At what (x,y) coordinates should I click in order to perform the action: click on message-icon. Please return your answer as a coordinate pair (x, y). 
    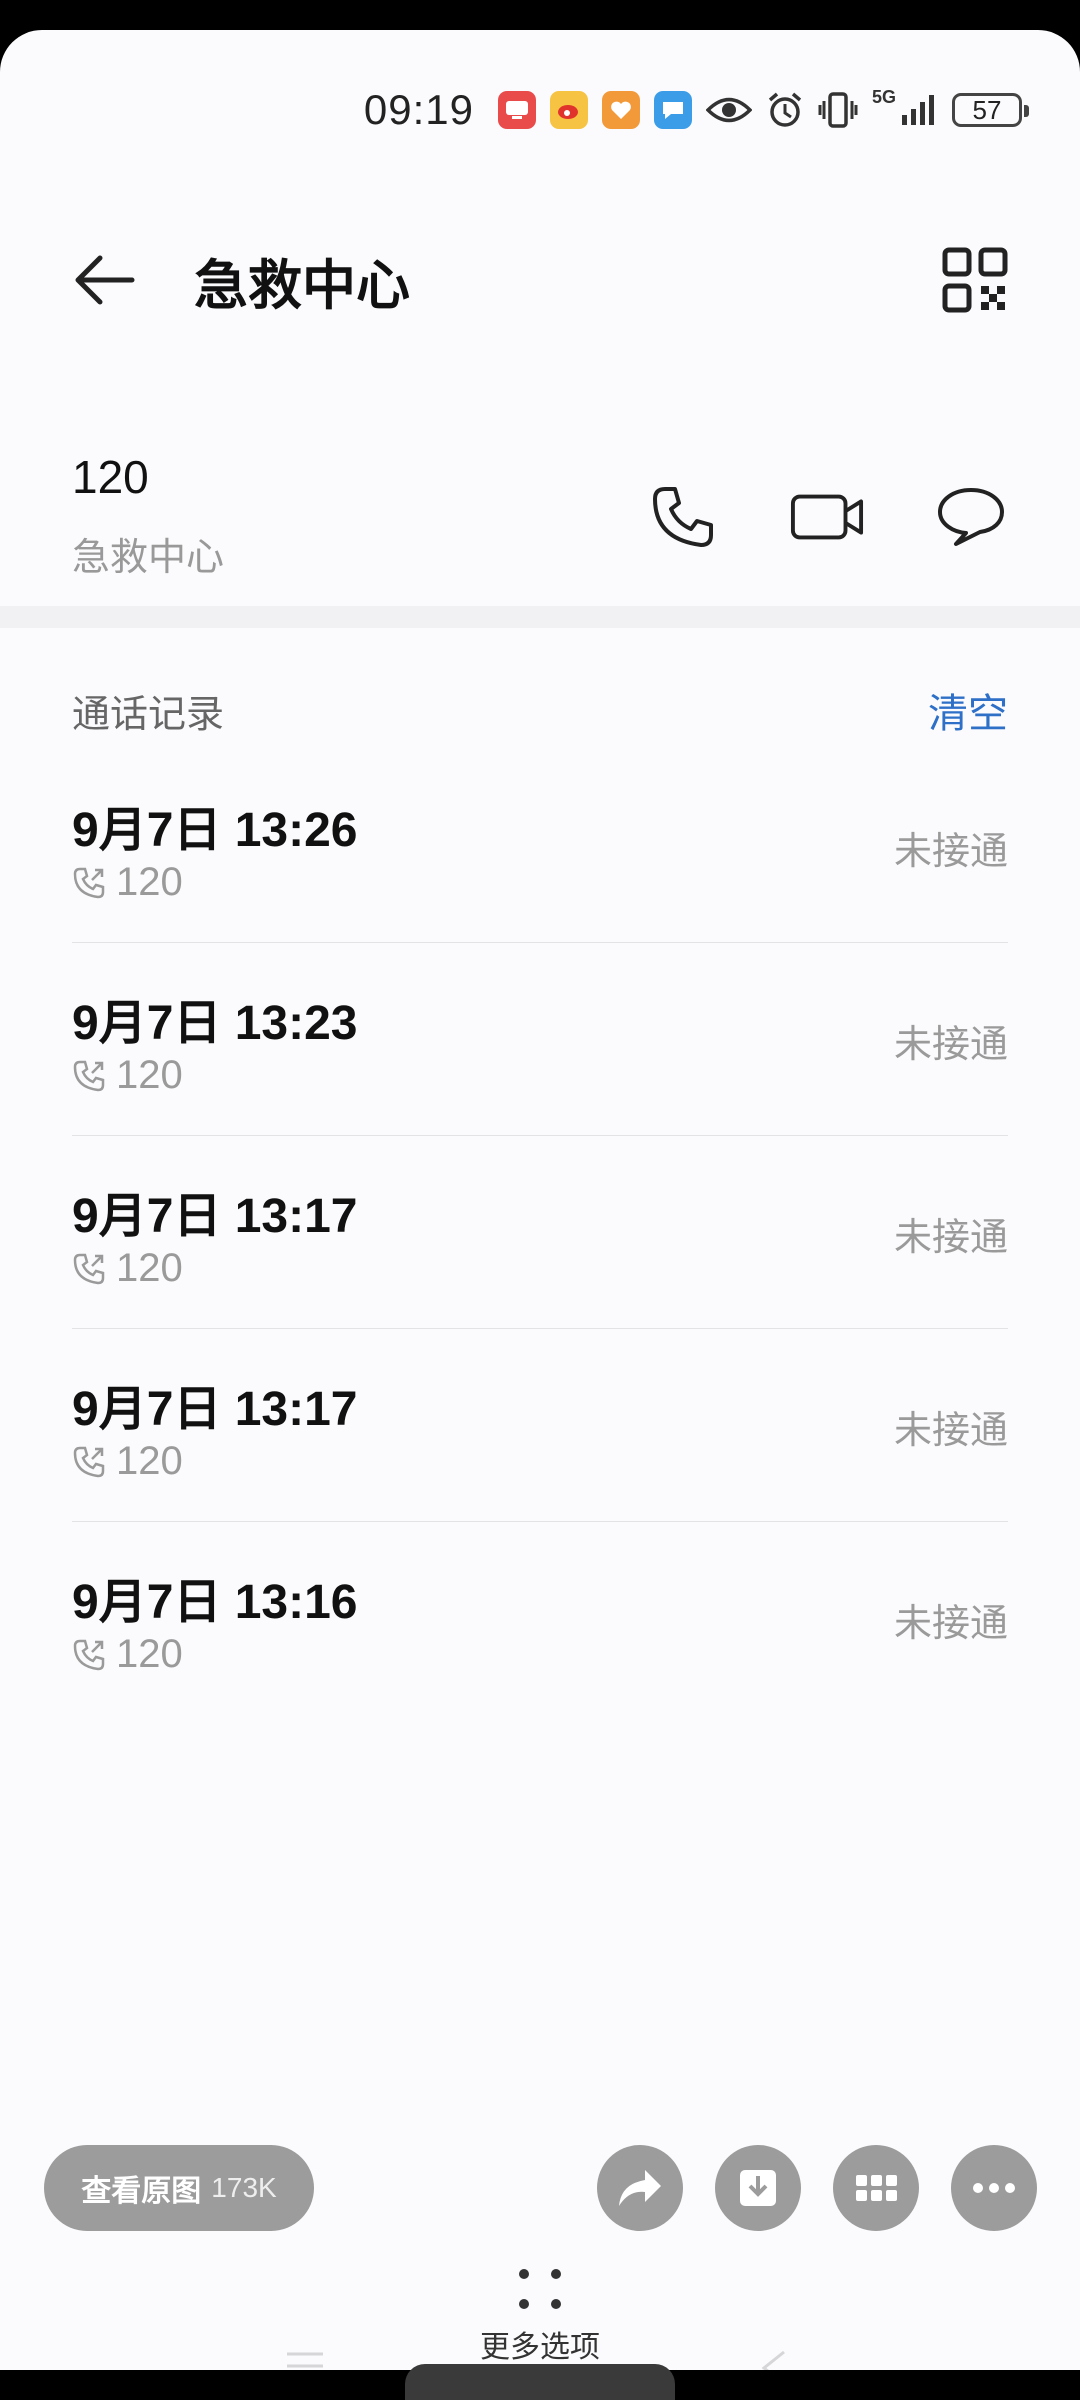
    Looking at the image, I should click on (971, 517).